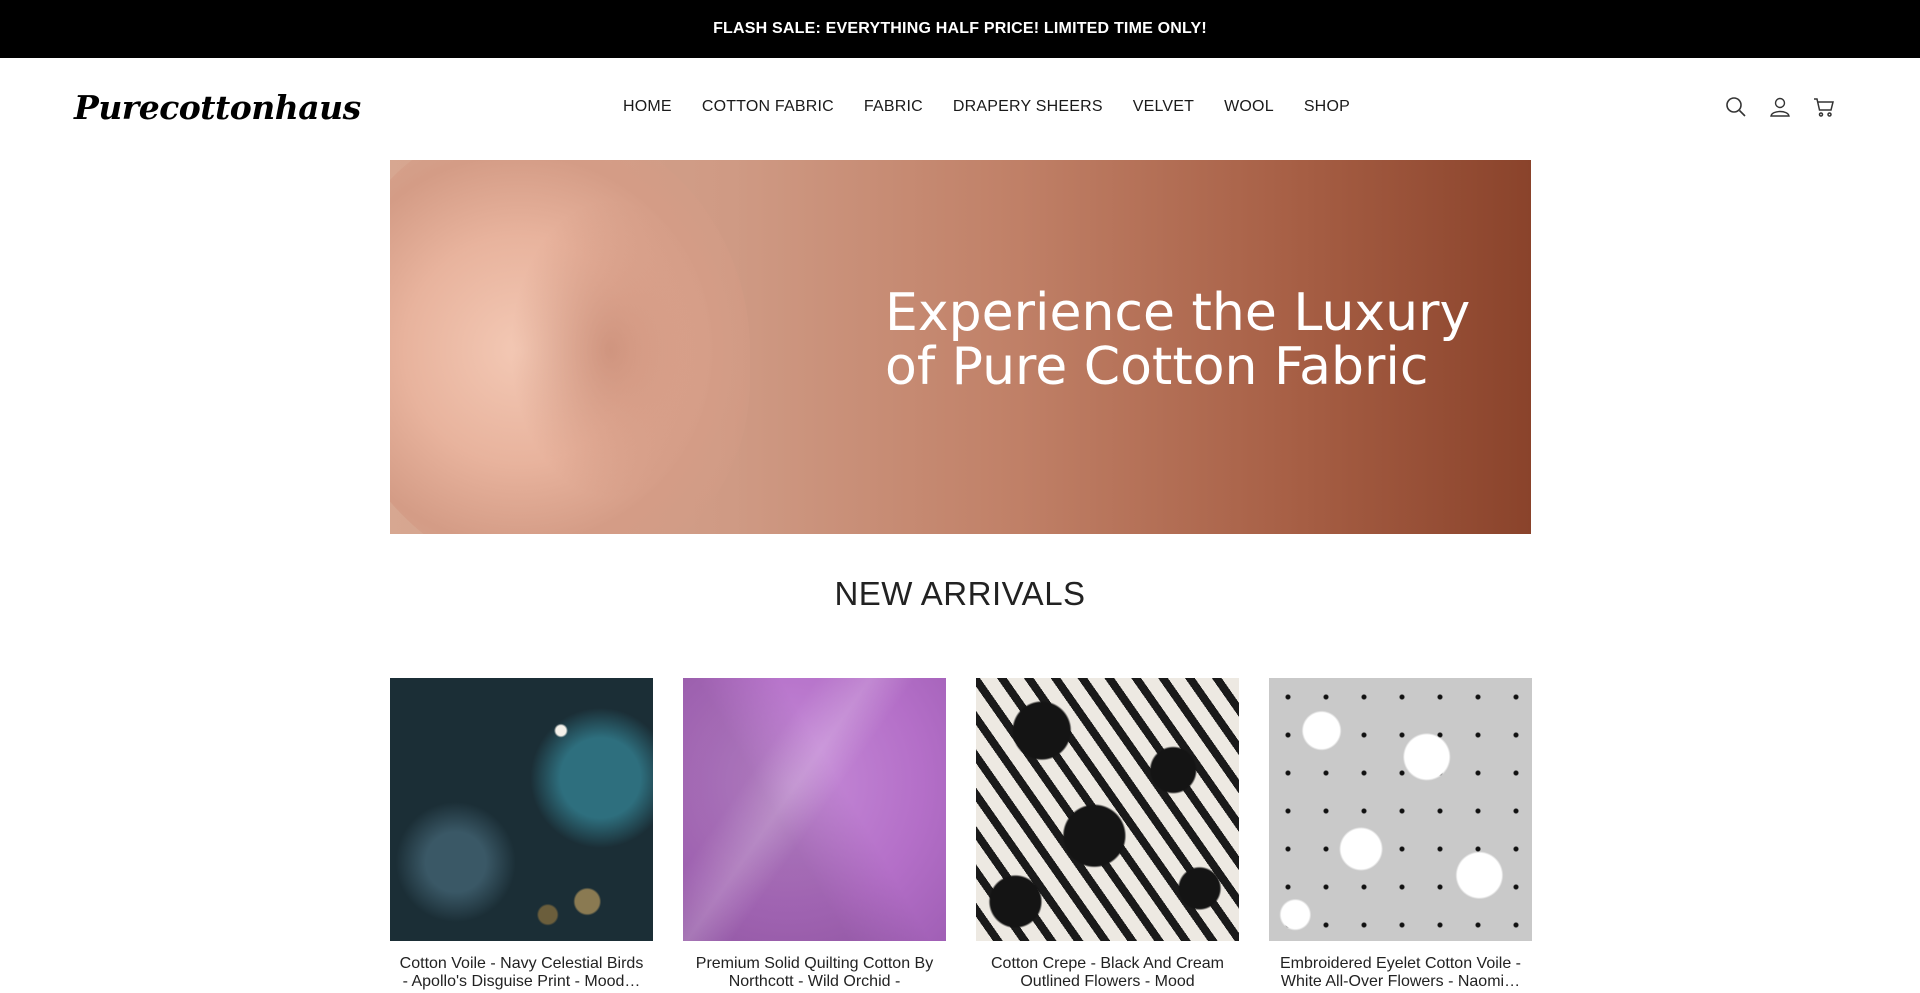 Image resolution: width=1920 pixels, height=993 pixels. I want to click on nav-cotton-fabric: COTTON FABRIC, so click(768, 107).